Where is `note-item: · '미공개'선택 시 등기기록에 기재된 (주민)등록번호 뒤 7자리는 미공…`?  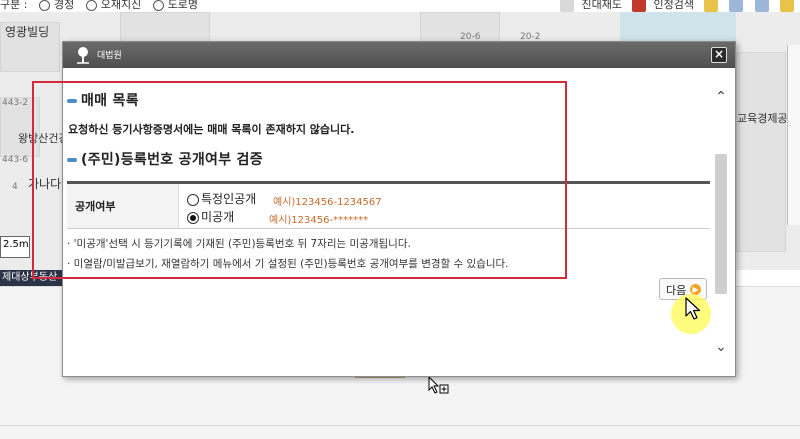 note-item: · '미공개'선택 시 등기기록에 기재된 (주민)등록번호 뒤 7자리는 미공… is located at coordinates (239, 244).